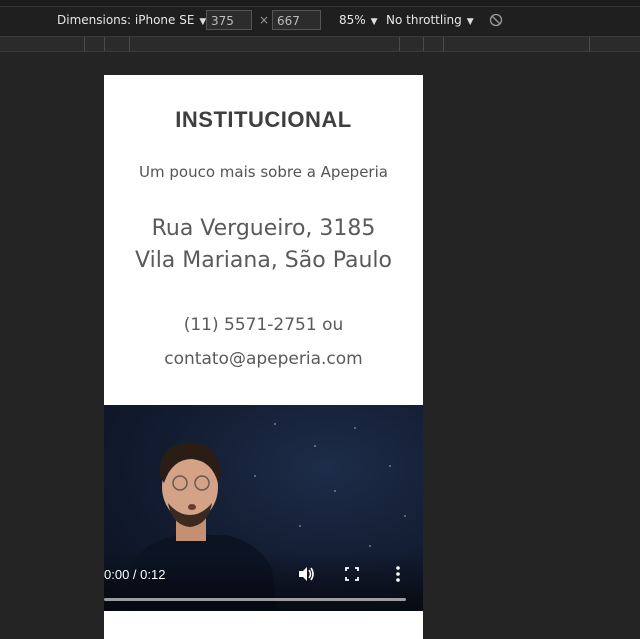 This screenshot has height=639, width=640. What do you see at coordinates (352, 574) in the screenshot?
I see `fullscreen-icon` at bounding box center [352, 574].